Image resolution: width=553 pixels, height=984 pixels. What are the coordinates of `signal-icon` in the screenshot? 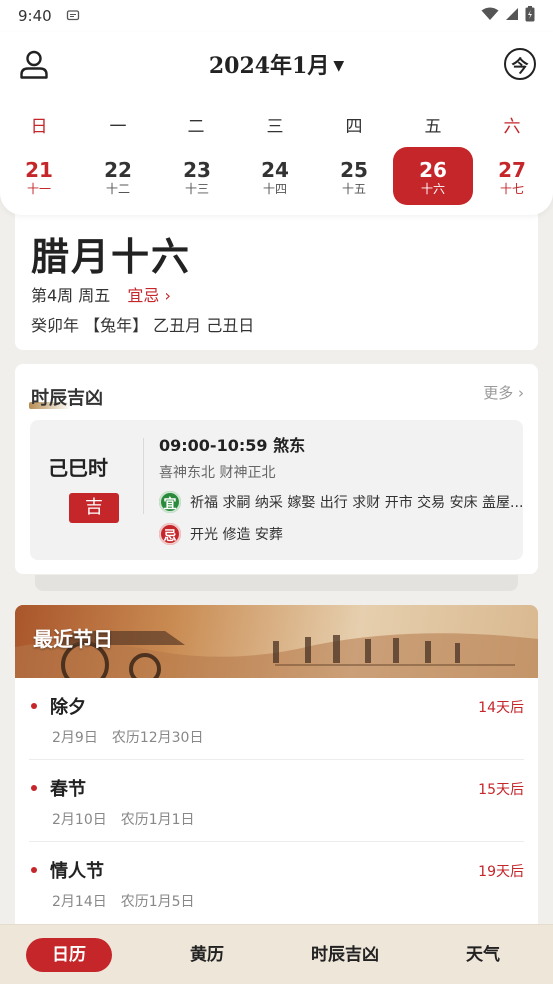 It's located at (512, 16).